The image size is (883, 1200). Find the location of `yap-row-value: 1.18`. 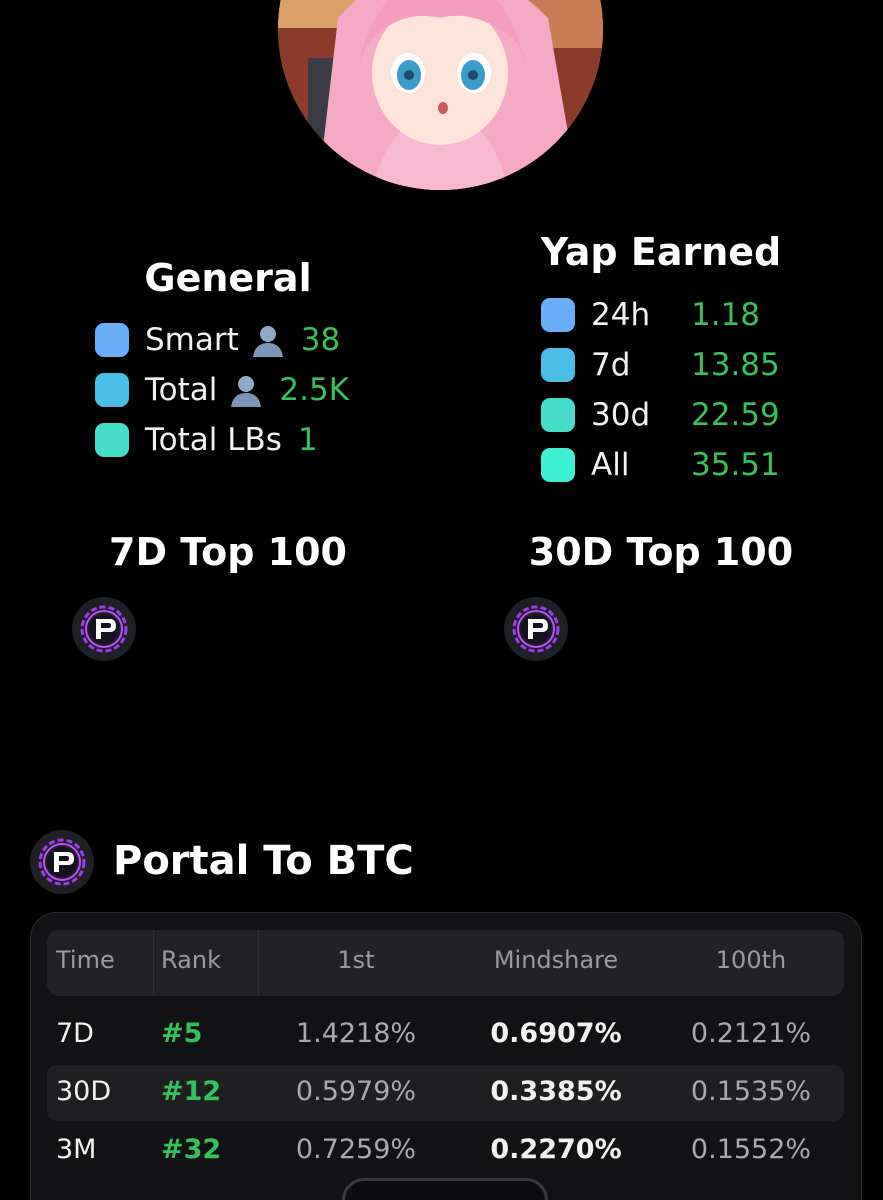

yap-row-value: 1.18 is located at coordinates (726, 315).